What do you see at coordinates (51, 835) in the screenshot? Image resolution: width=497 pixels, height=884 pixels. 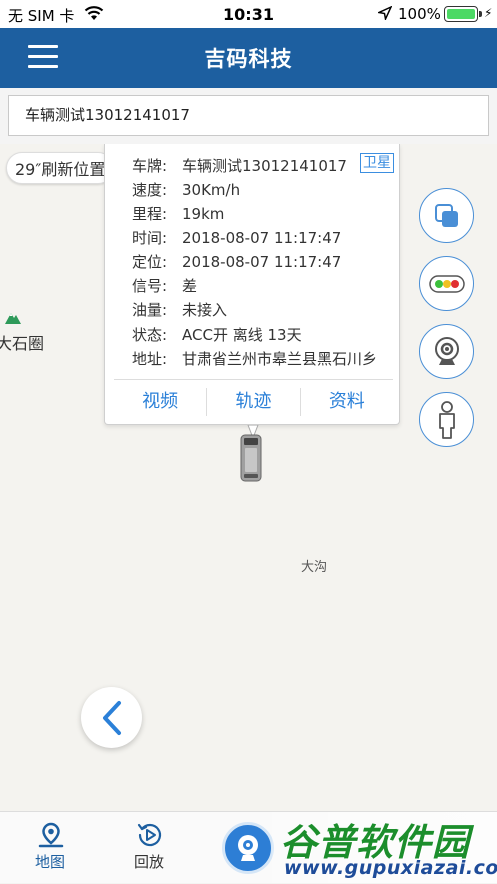 I see `map-pin-icon` at bounding box center [51, 835].